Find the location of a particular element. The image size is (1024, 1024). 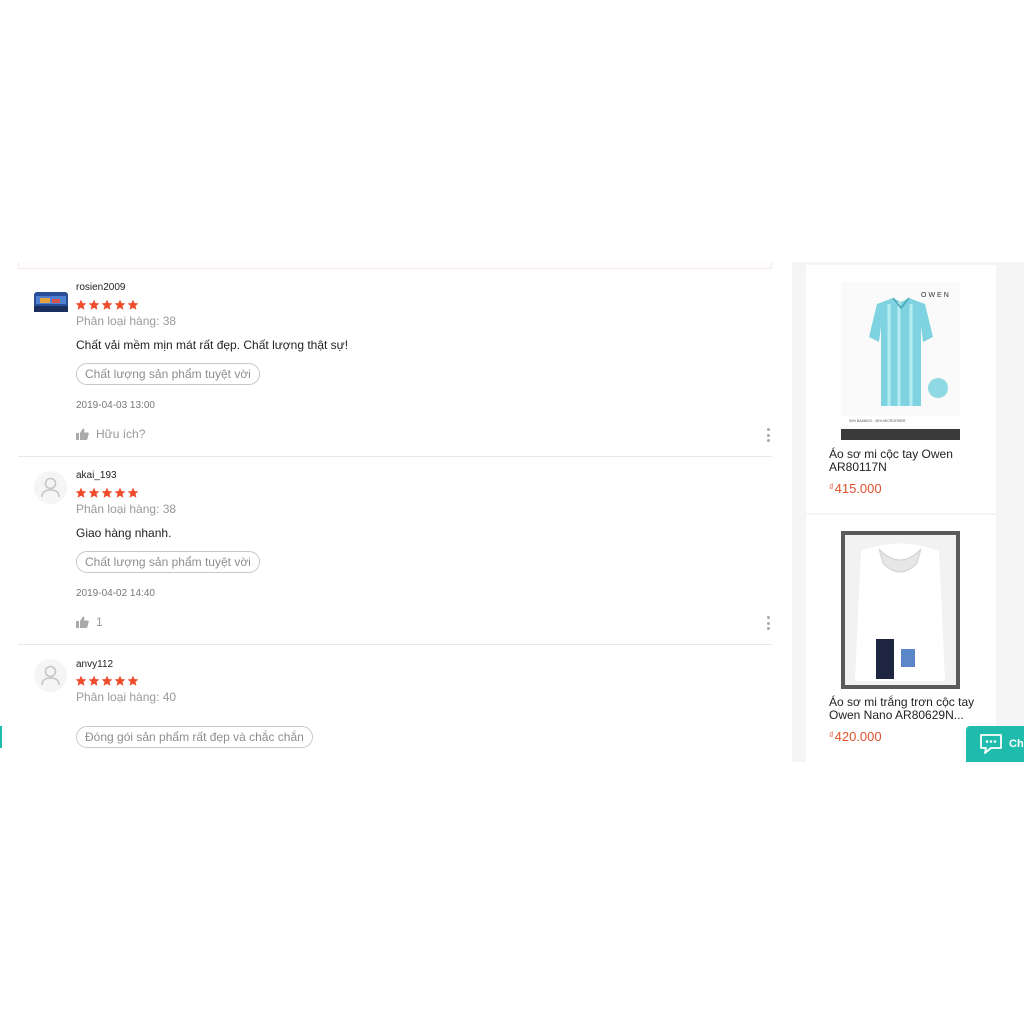

chat-button: Chat is located at coordinates (995, 744).